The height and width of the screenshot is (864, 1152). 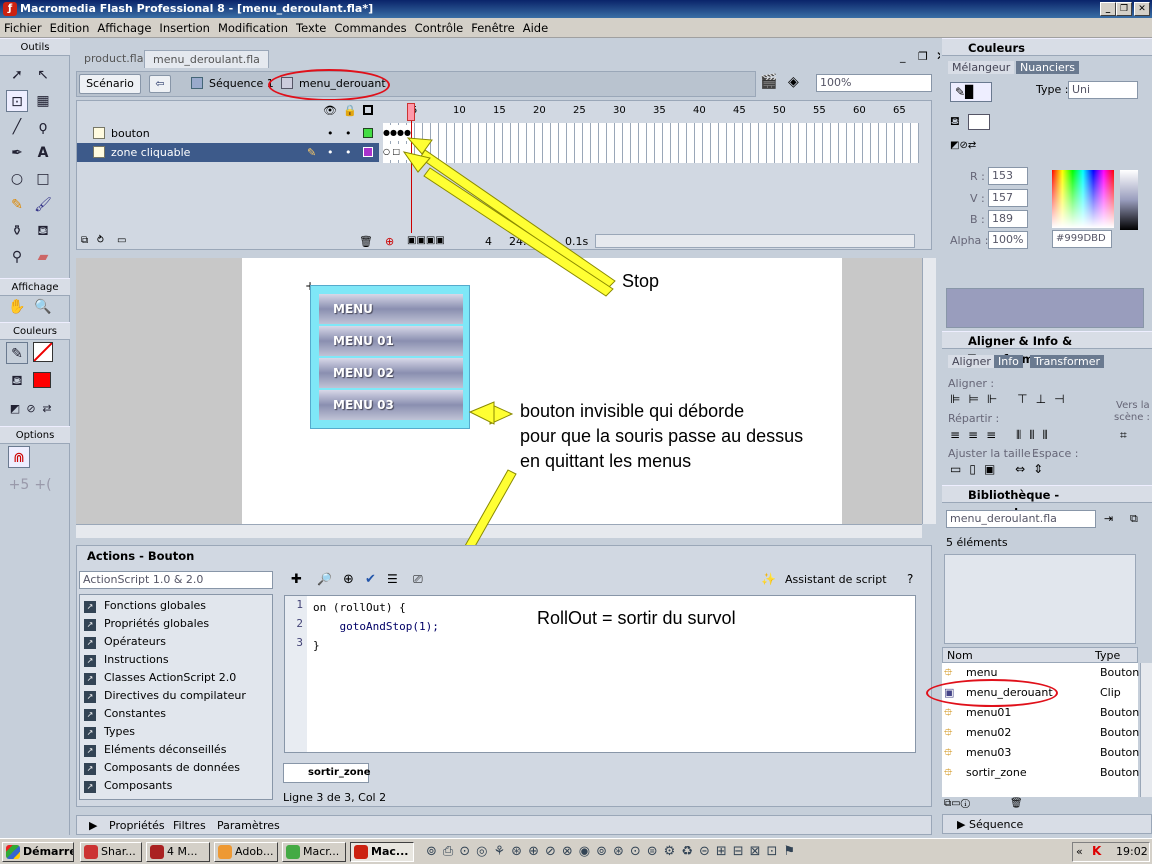 I want to click on fill-swatch, so click(x=979, y=122).